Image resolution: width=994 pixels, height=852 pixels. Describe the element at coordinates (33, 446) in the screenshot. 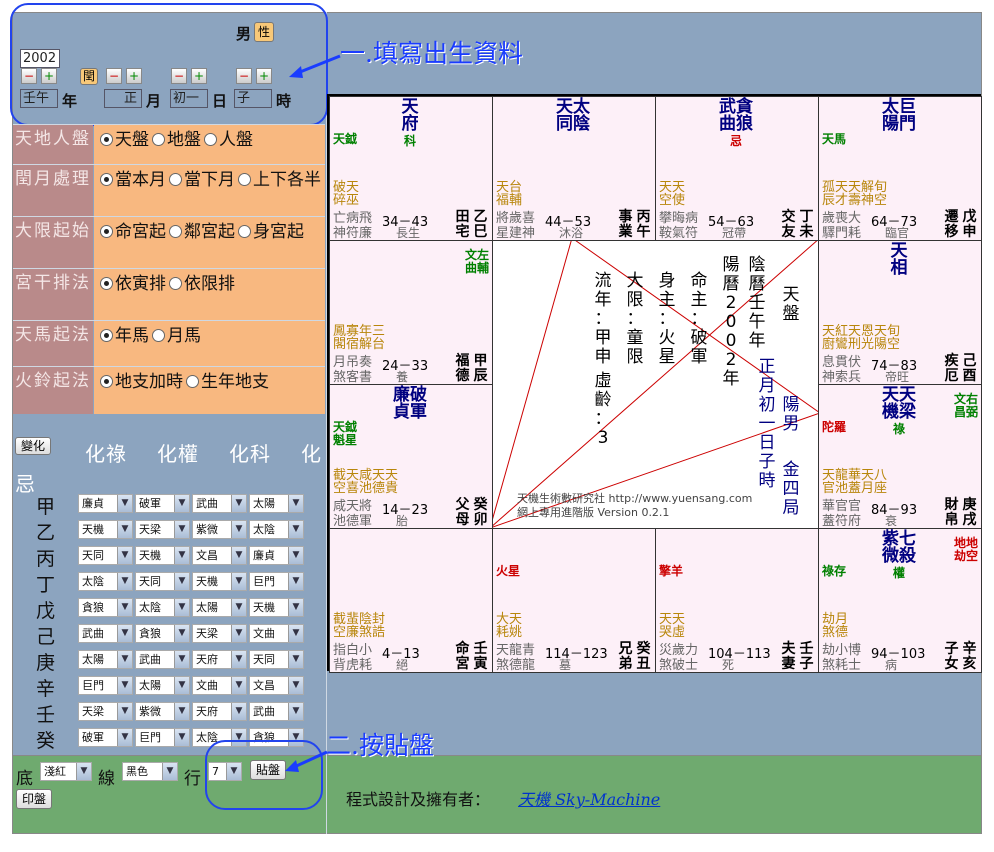

I see `transform-button: 變化` at that location.